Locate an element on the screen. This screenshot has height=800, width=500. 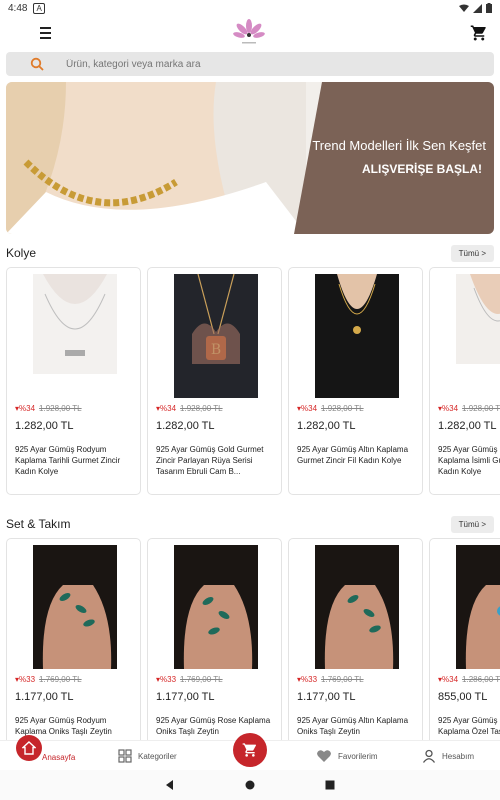
discount-line: ▾%341.286,00 TL is located at coordinates (469, 679).